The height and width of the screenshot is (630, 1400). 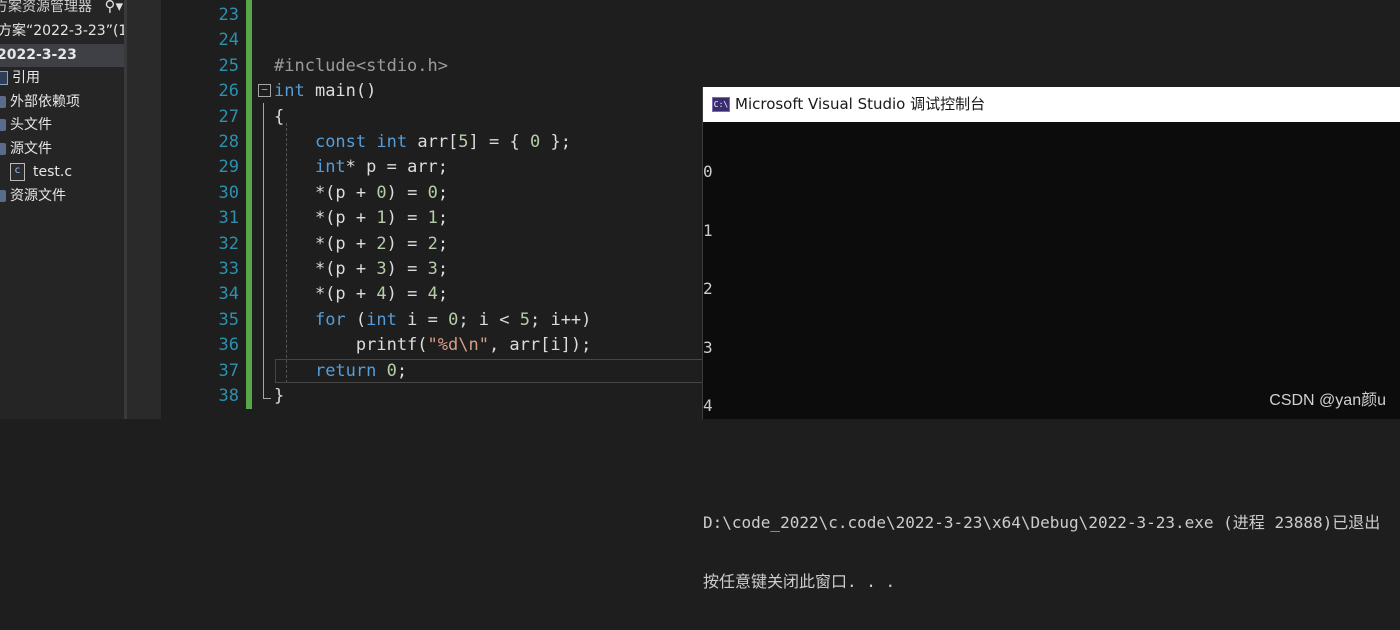 I want to click on outline-guide, so click(x=263, y=250).